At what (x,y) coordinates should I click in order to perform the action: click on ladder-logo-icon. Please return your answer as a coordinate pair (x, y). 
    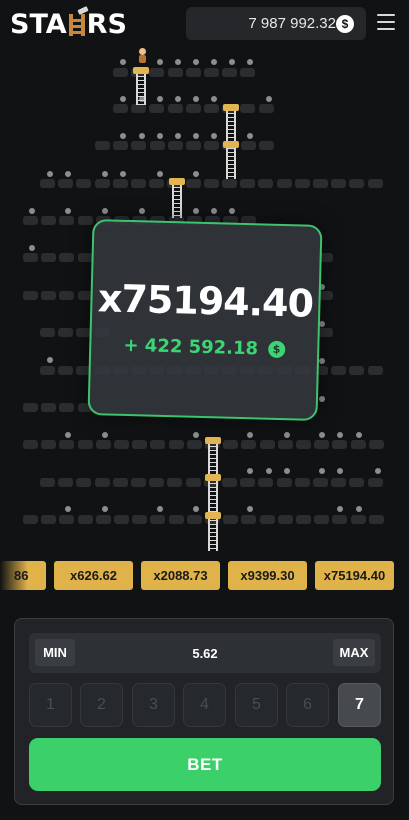
    Looking at the image, I should click on (77, 24).